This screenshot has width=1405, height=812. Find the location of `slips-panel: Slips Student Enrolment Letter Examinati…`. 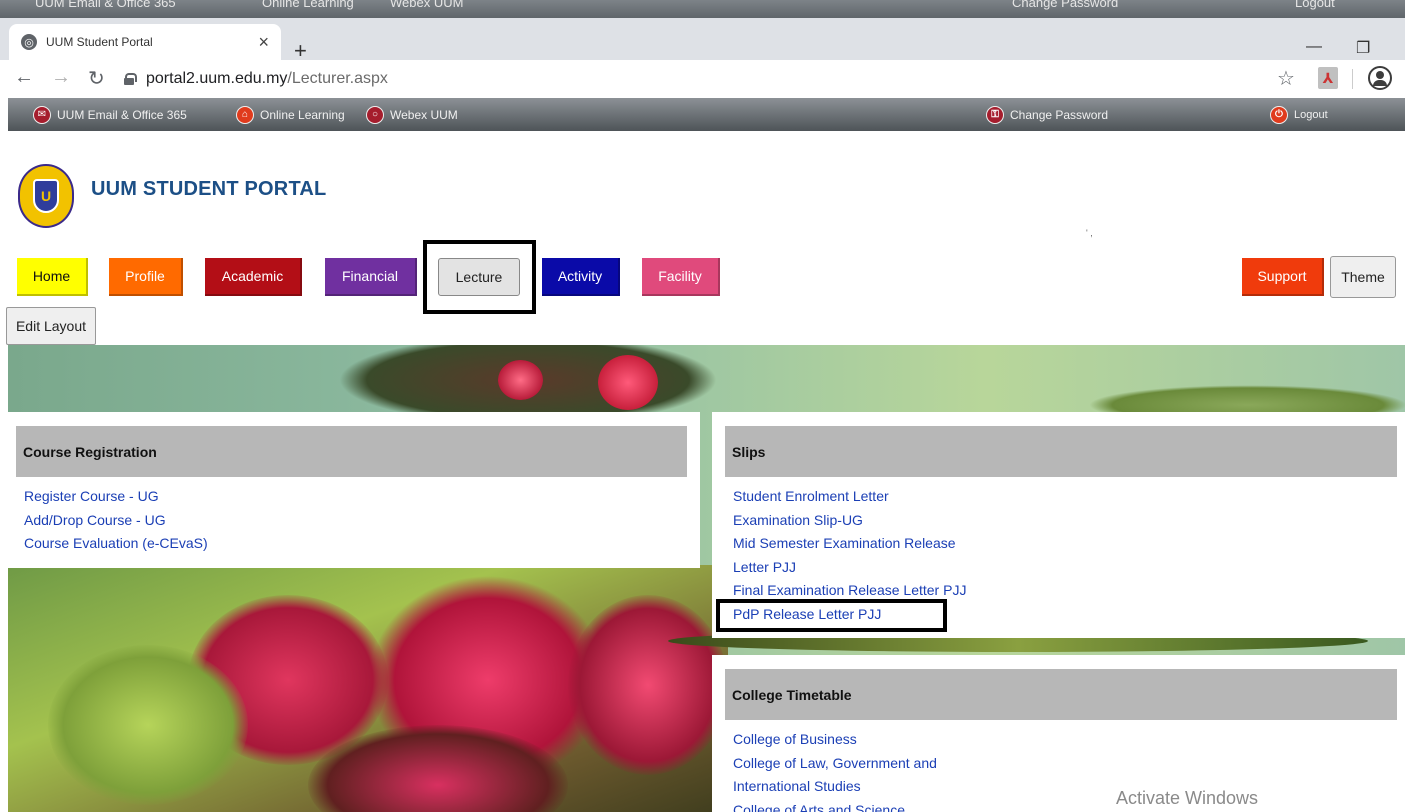

slips-panel: Slips Student Enrolment Letter Examinati… is located at coordinates (1058, 525).